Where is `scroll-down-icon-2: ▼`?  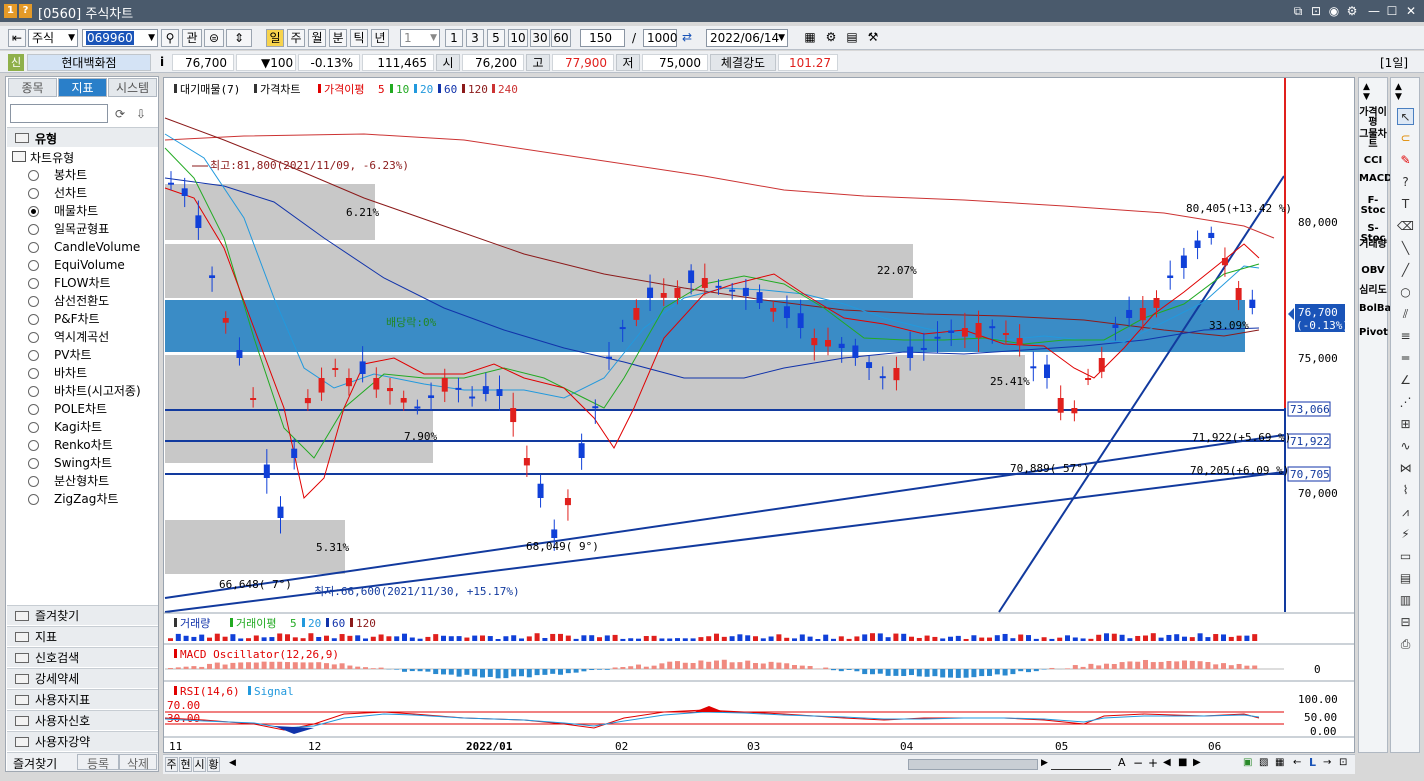
scroll-down-icon-2: ▼ is located at coordinates (1398, 97).